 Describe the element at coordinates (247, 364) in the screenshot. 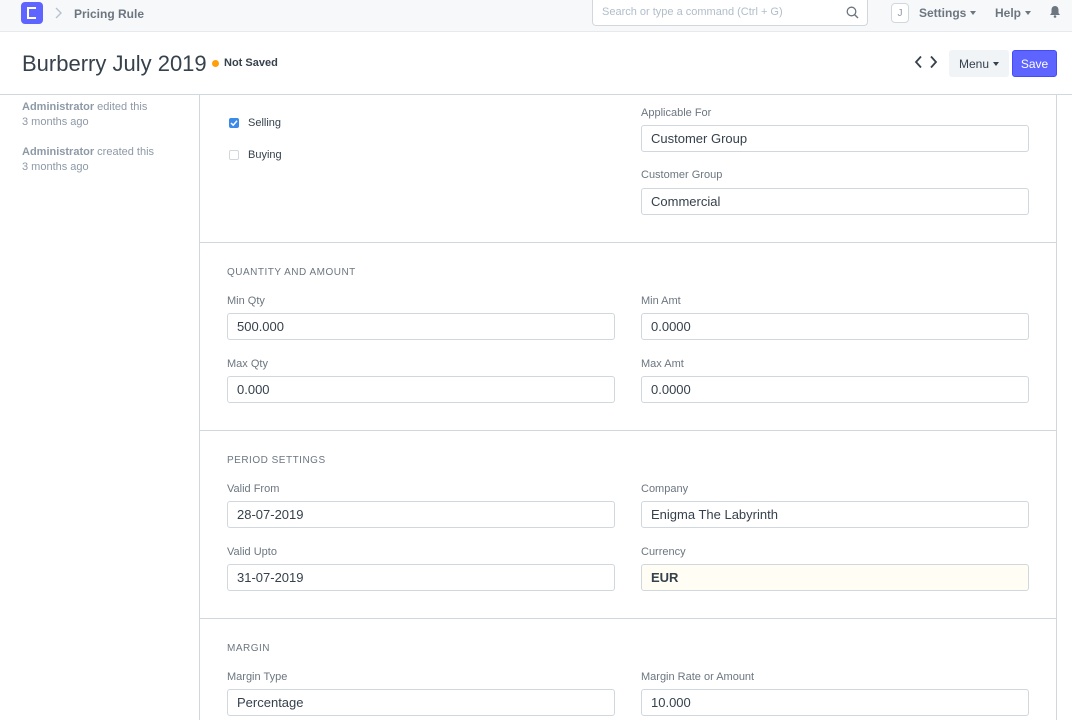

I see `max-qty-label: Max Qty` at that location.